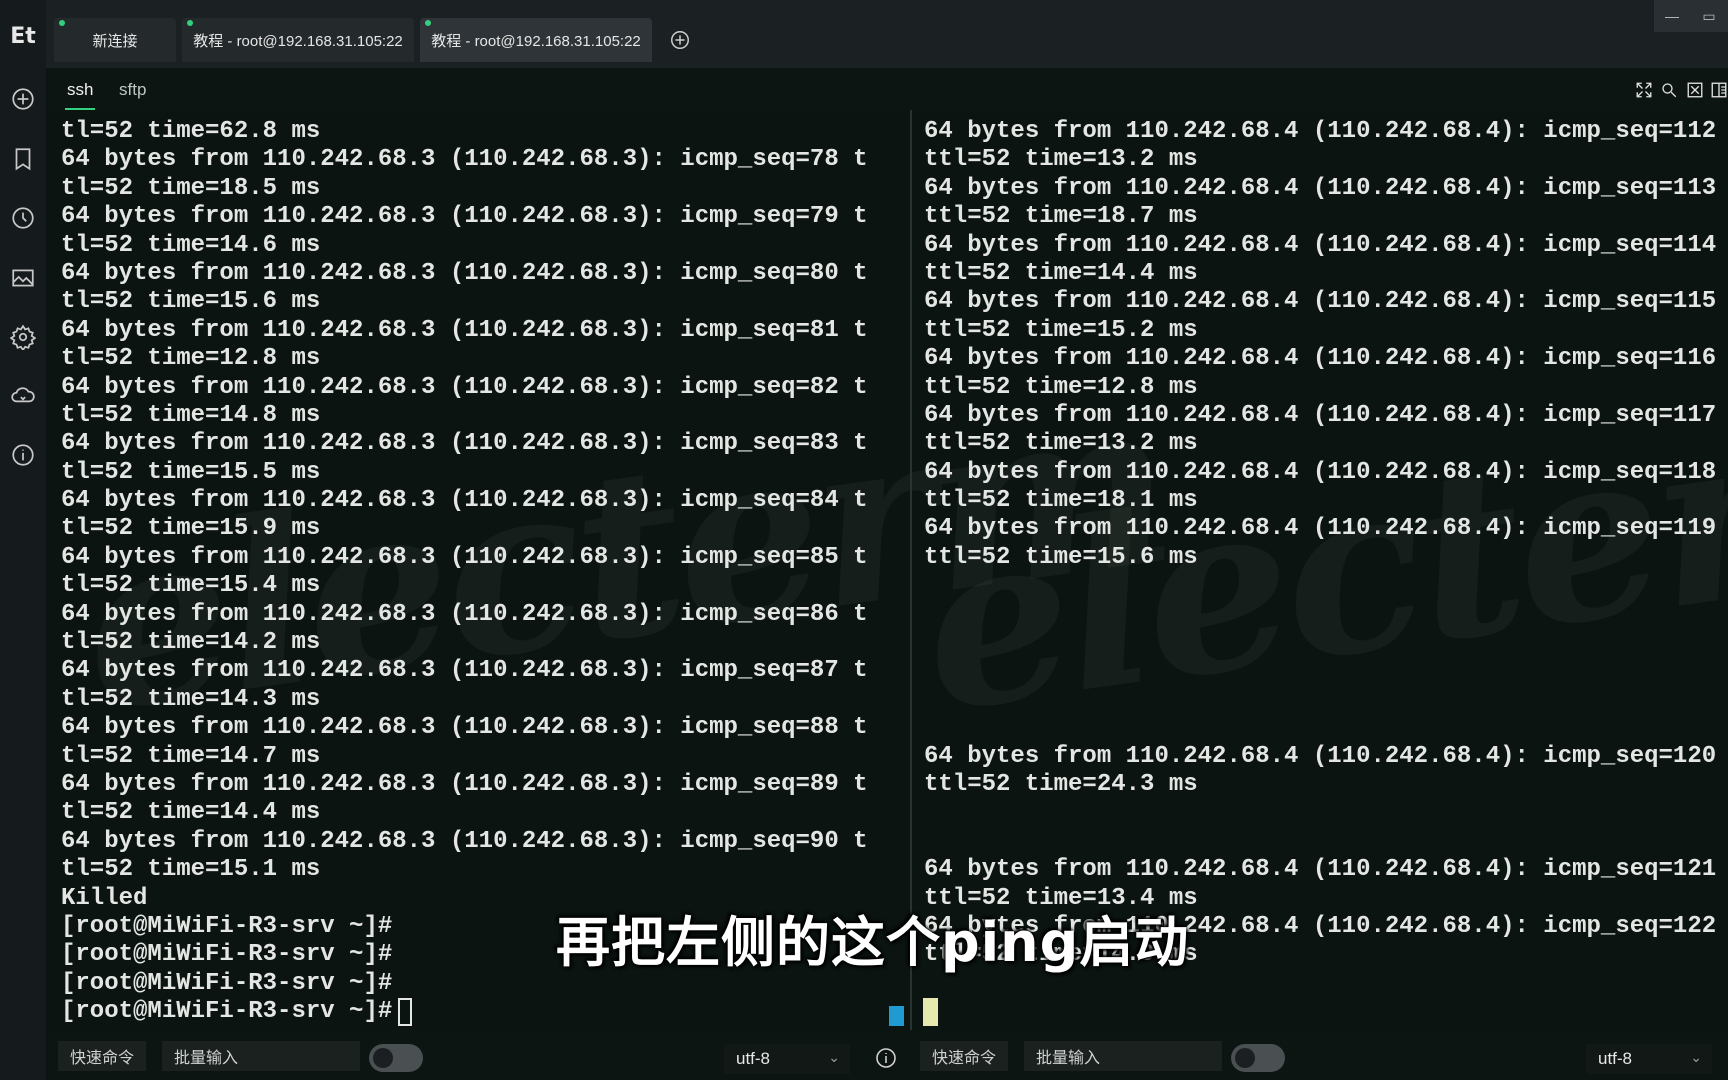 Image resolution: width=1728 pixels, height=1080 pixels. What do you see at coordinates (23, 99) in the screenshot?
I see `add-connection-icon` at bounding box center [23, 99].